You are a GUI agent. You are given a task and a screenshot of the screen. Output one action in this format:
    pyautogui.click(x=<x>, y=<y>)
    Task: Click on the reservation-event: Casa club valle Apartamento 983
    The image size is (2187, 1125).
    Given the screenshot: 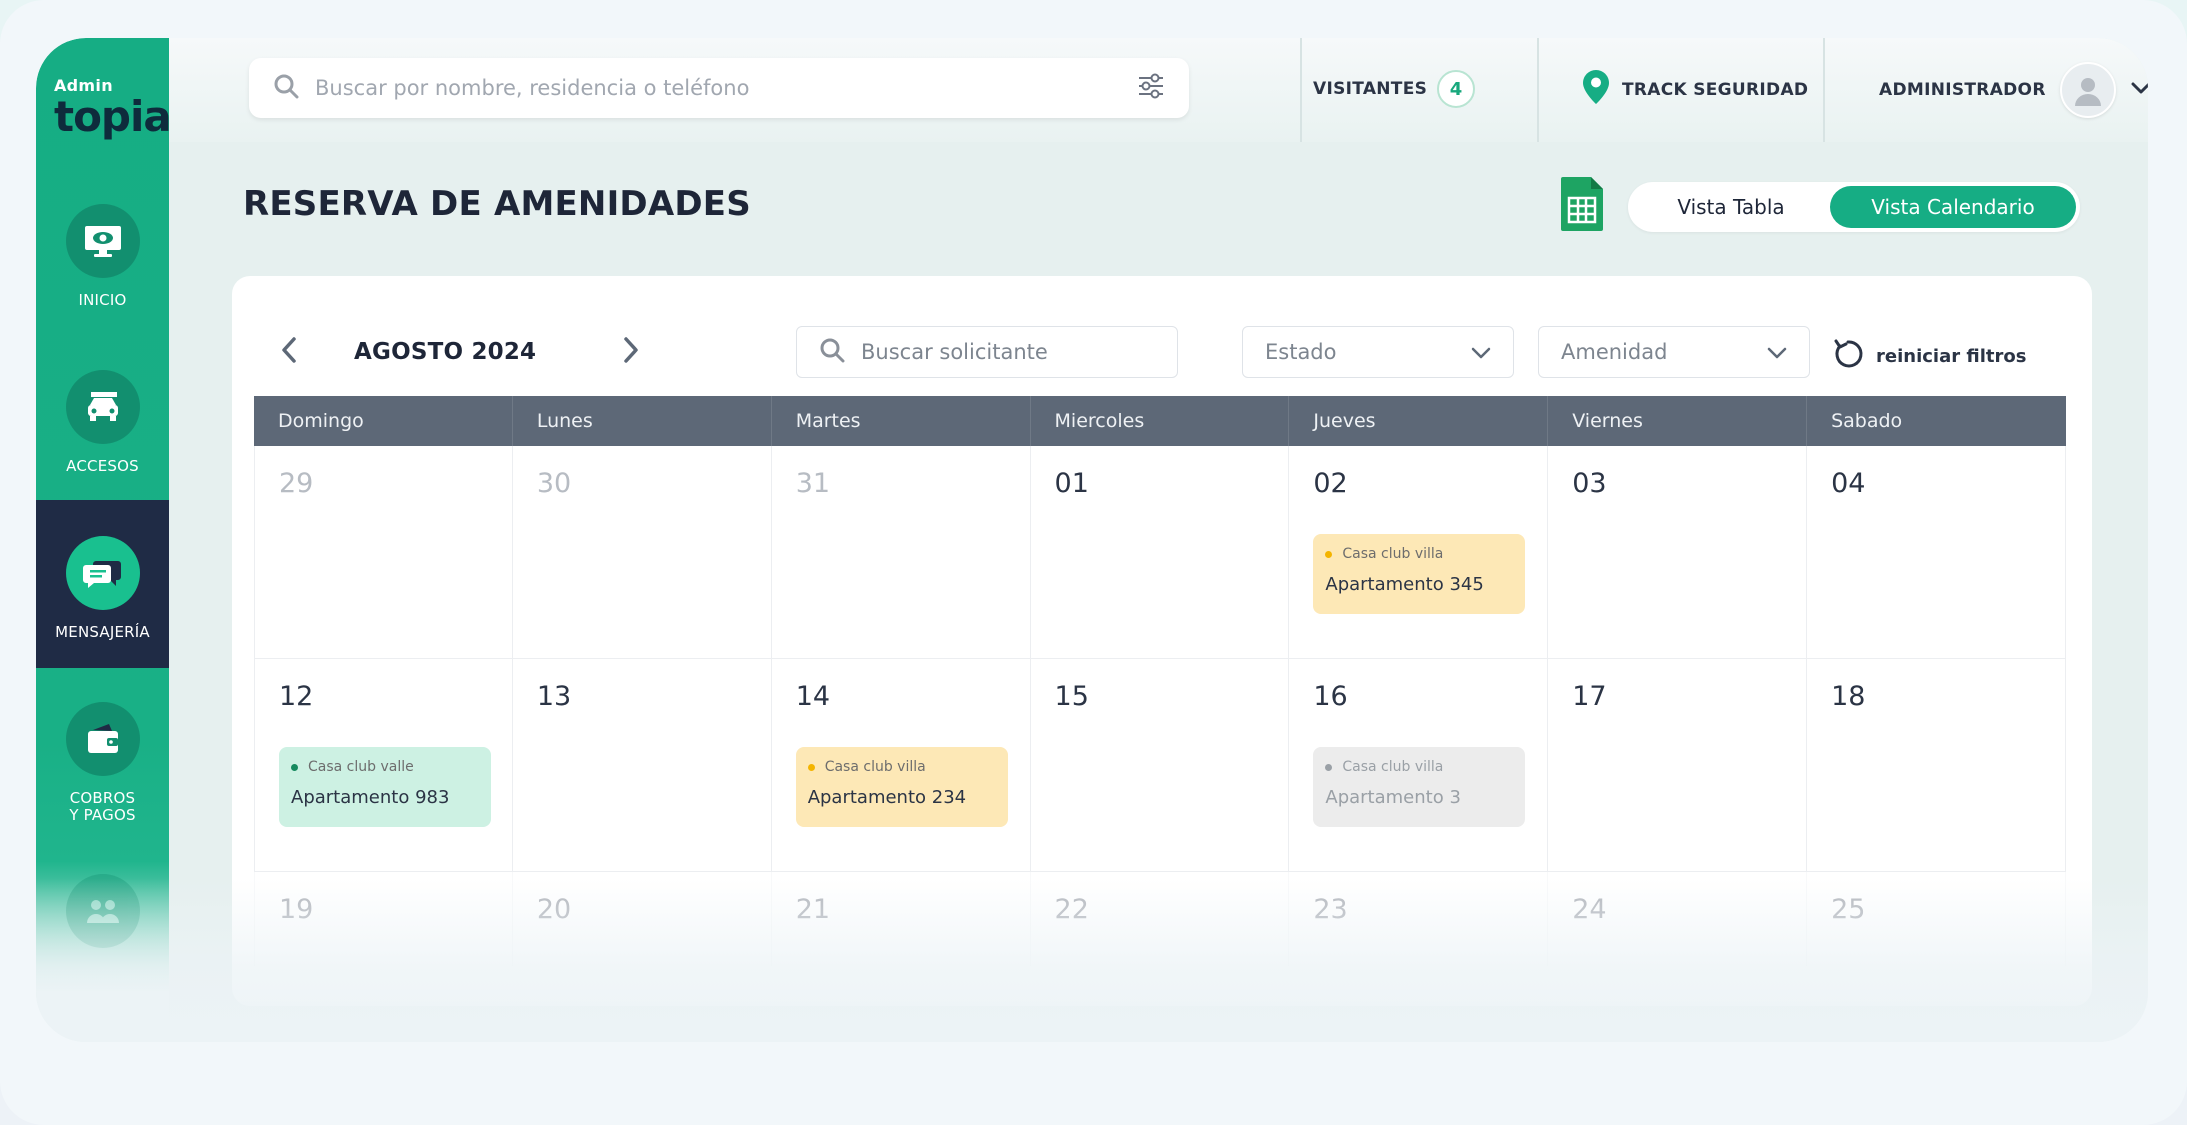 What is the action you would take?
    pyautogui.click(x=385, y=787)
    